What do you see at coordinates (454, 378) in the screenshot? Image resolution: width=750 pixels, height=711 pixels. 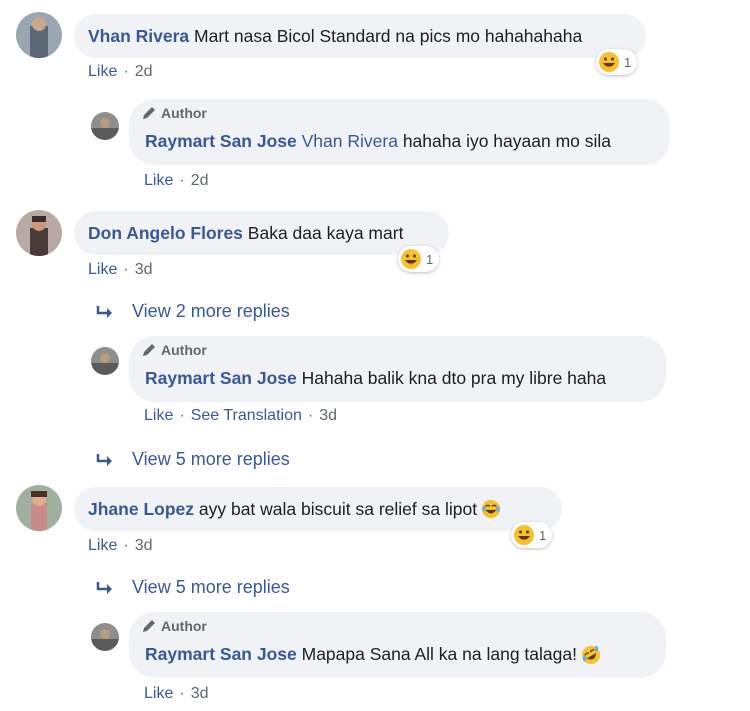 I see `reply-text: Hahaha balik kna dto pra my libre haha` at bounding box center [454, 378].